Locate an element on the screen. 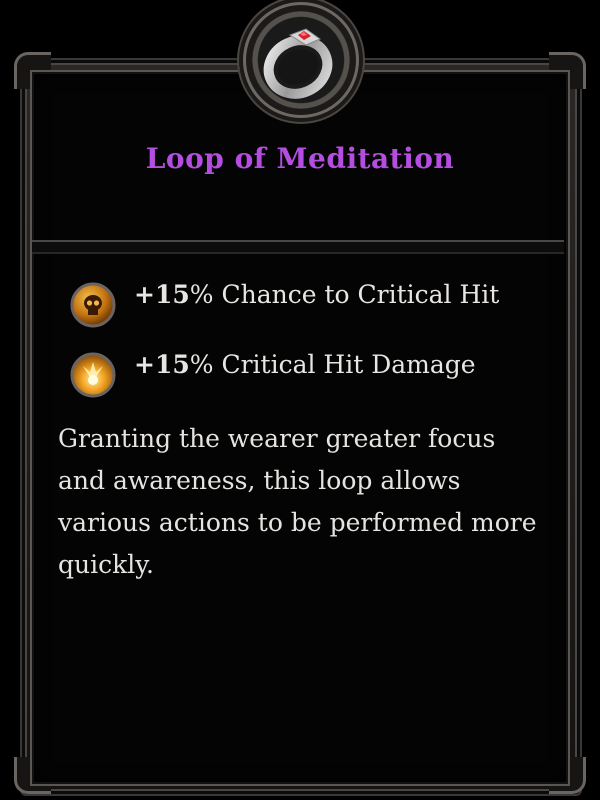 The height and width of the screenshot is (800, 600). title-divider is located at coordinates (298, 247).